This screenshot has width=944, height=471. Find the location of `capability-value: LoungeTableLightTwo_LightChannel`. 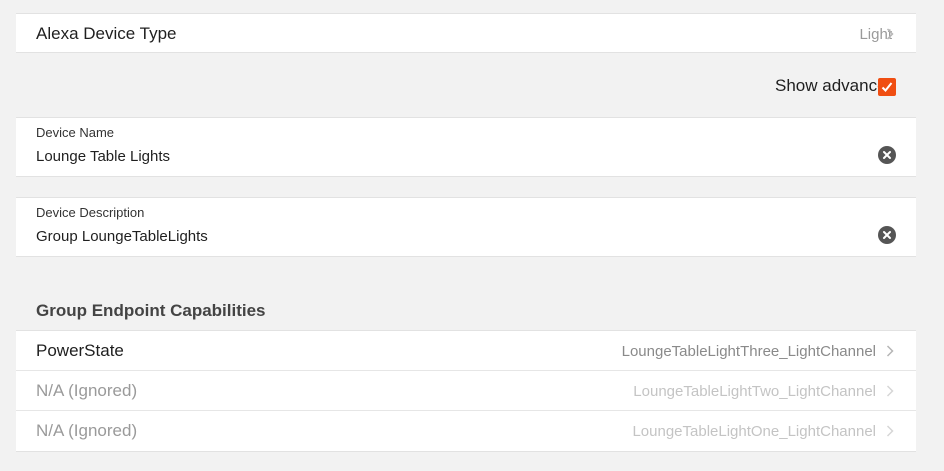

capability-value: LoungeTableLightTwo_LightChannel is located at coordinates (754, 391).